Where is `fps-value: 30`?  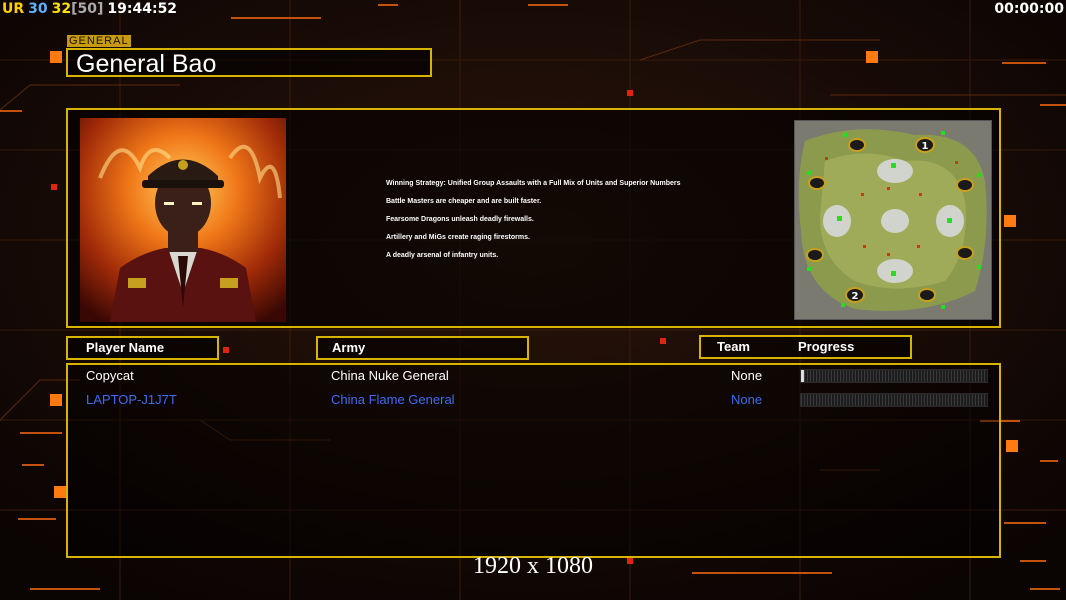 fps-value: 30 is located at coordinates (38, 9).